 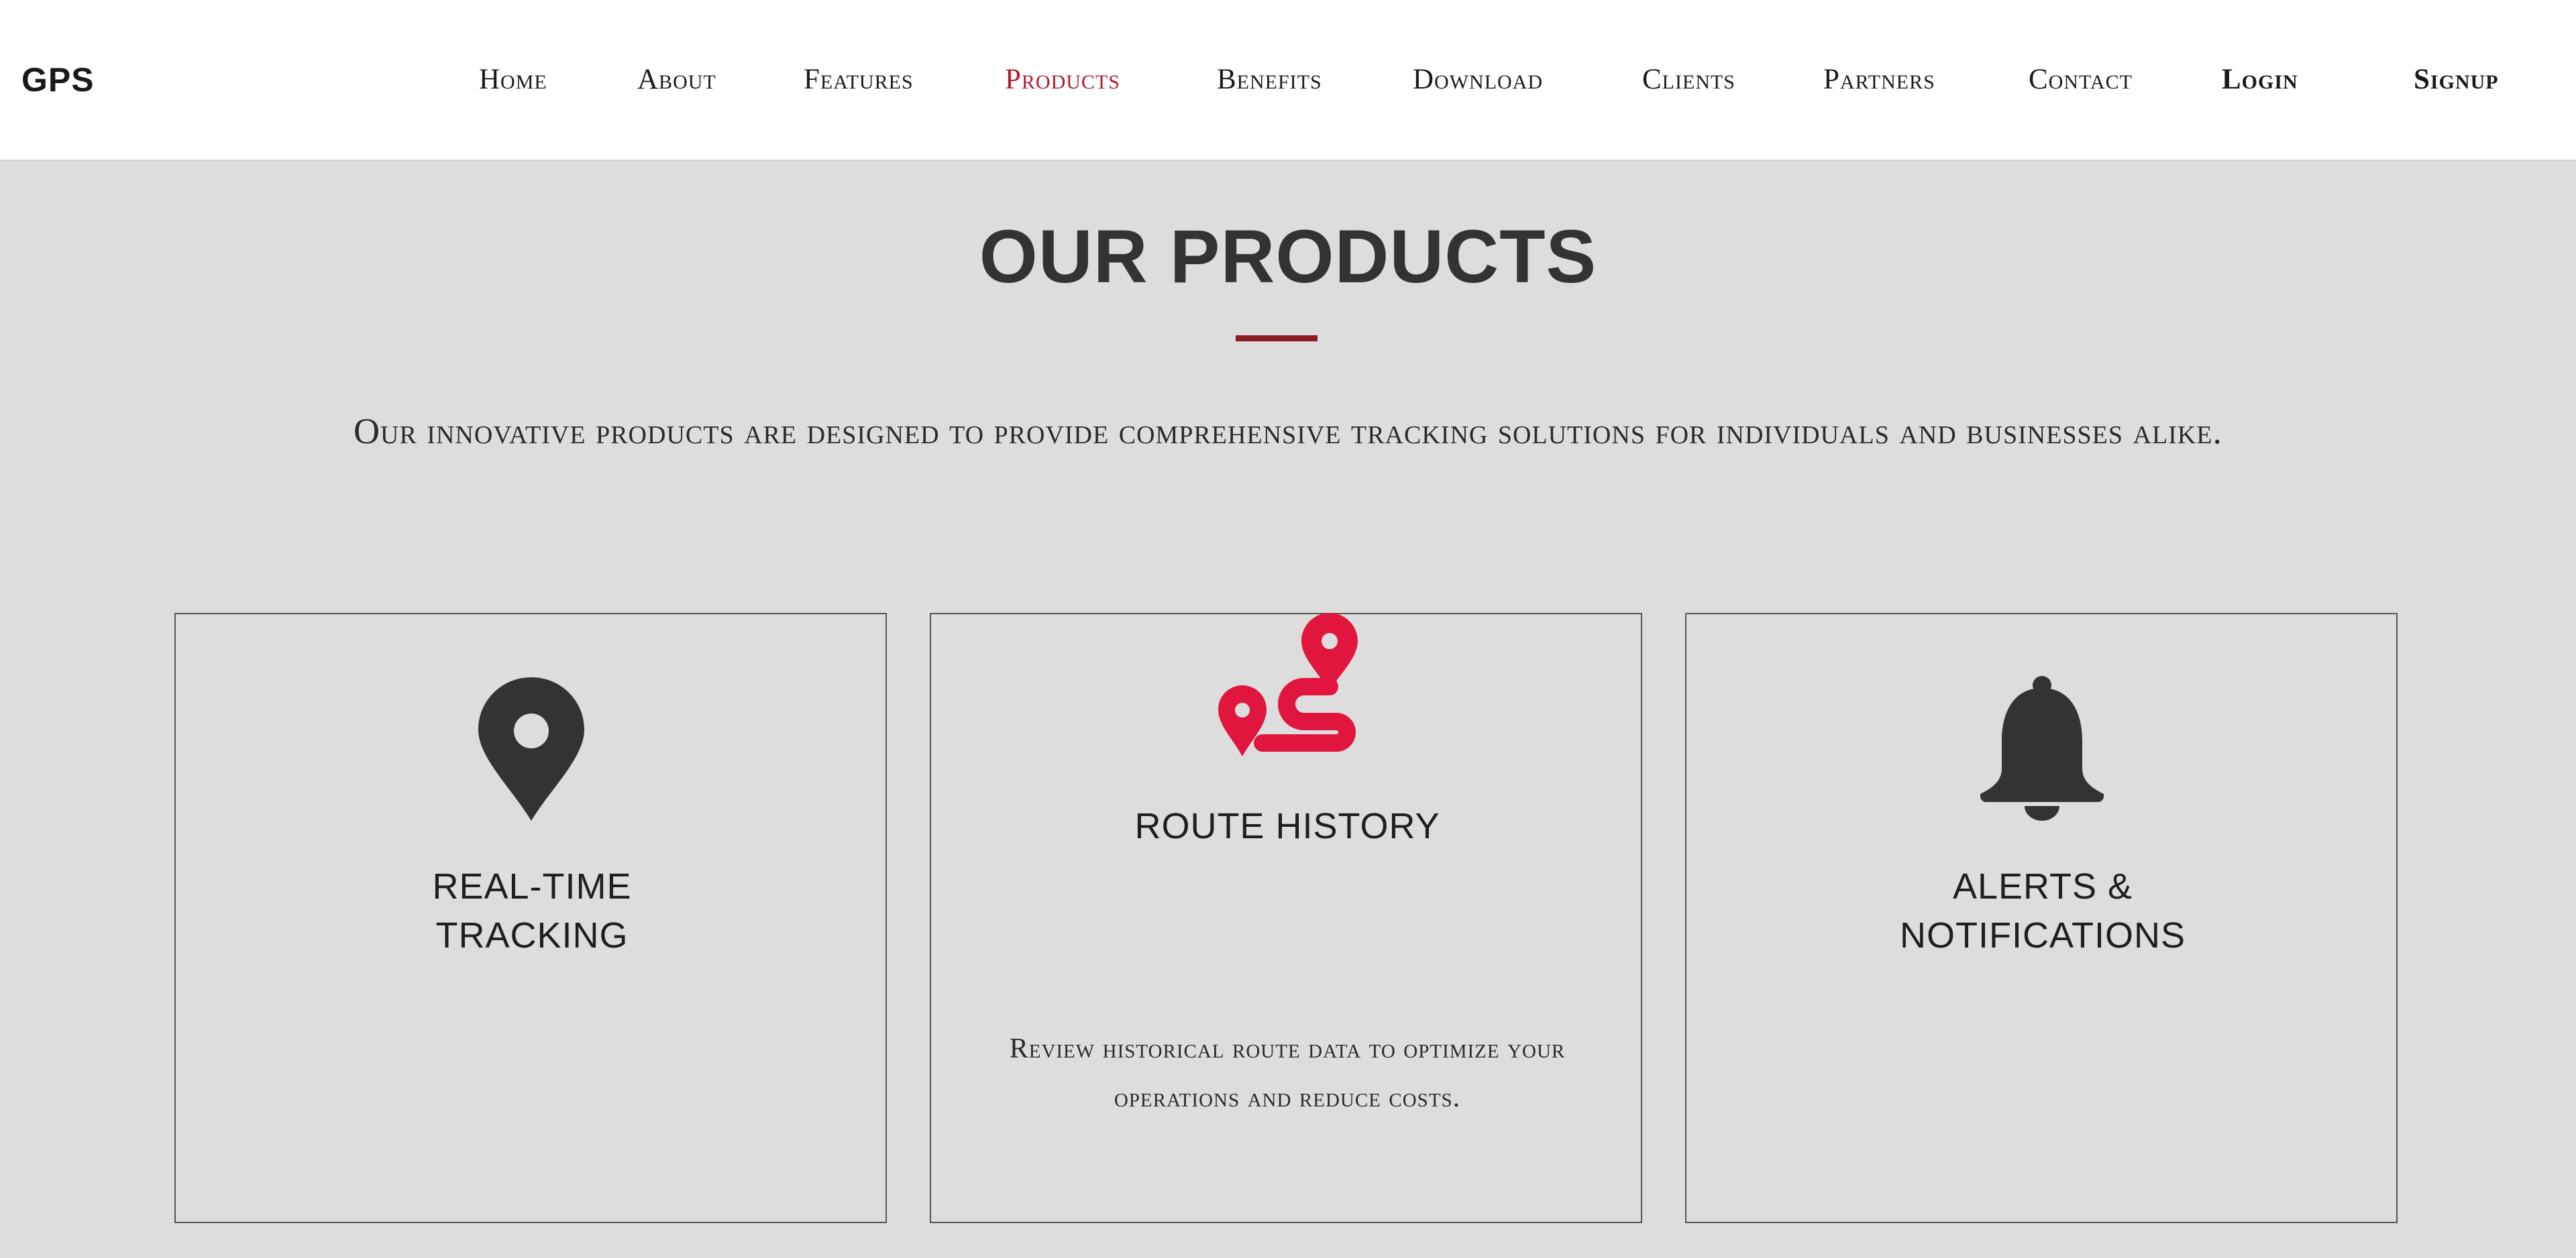 What do you see at coordinates (531, 749) in the screenshot?
I see `map-pin-icon` at bounding box center [531, 749].